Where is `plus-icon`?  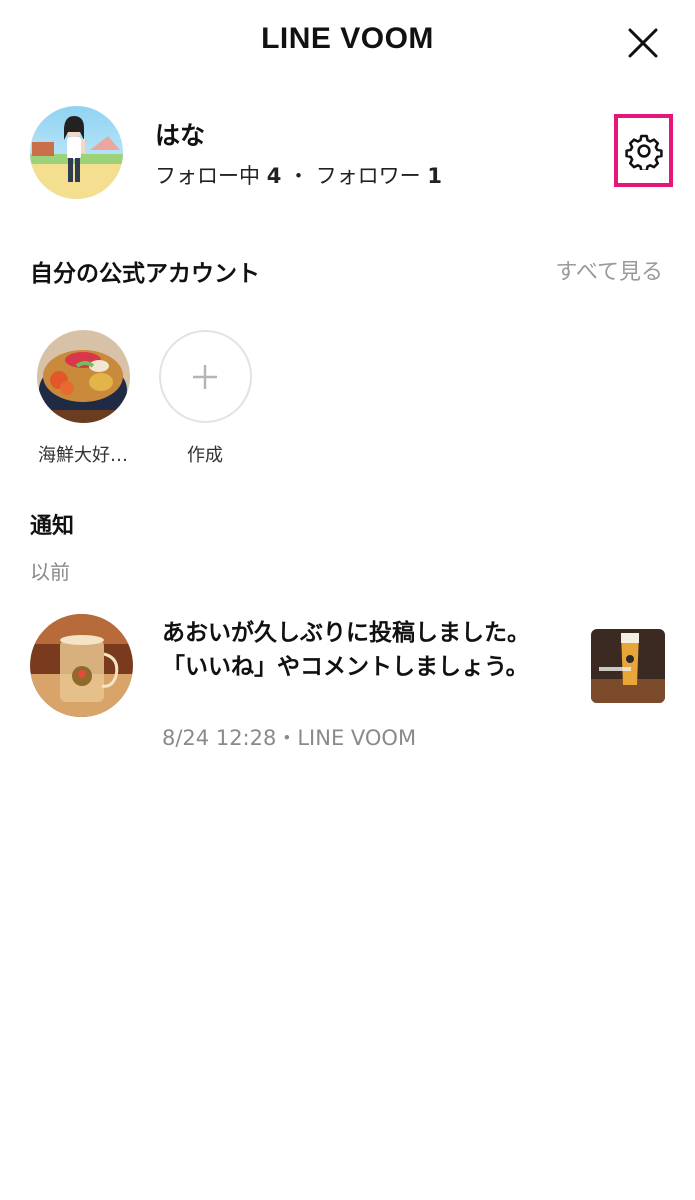 plus-icon is located at coordinates (205, 376).